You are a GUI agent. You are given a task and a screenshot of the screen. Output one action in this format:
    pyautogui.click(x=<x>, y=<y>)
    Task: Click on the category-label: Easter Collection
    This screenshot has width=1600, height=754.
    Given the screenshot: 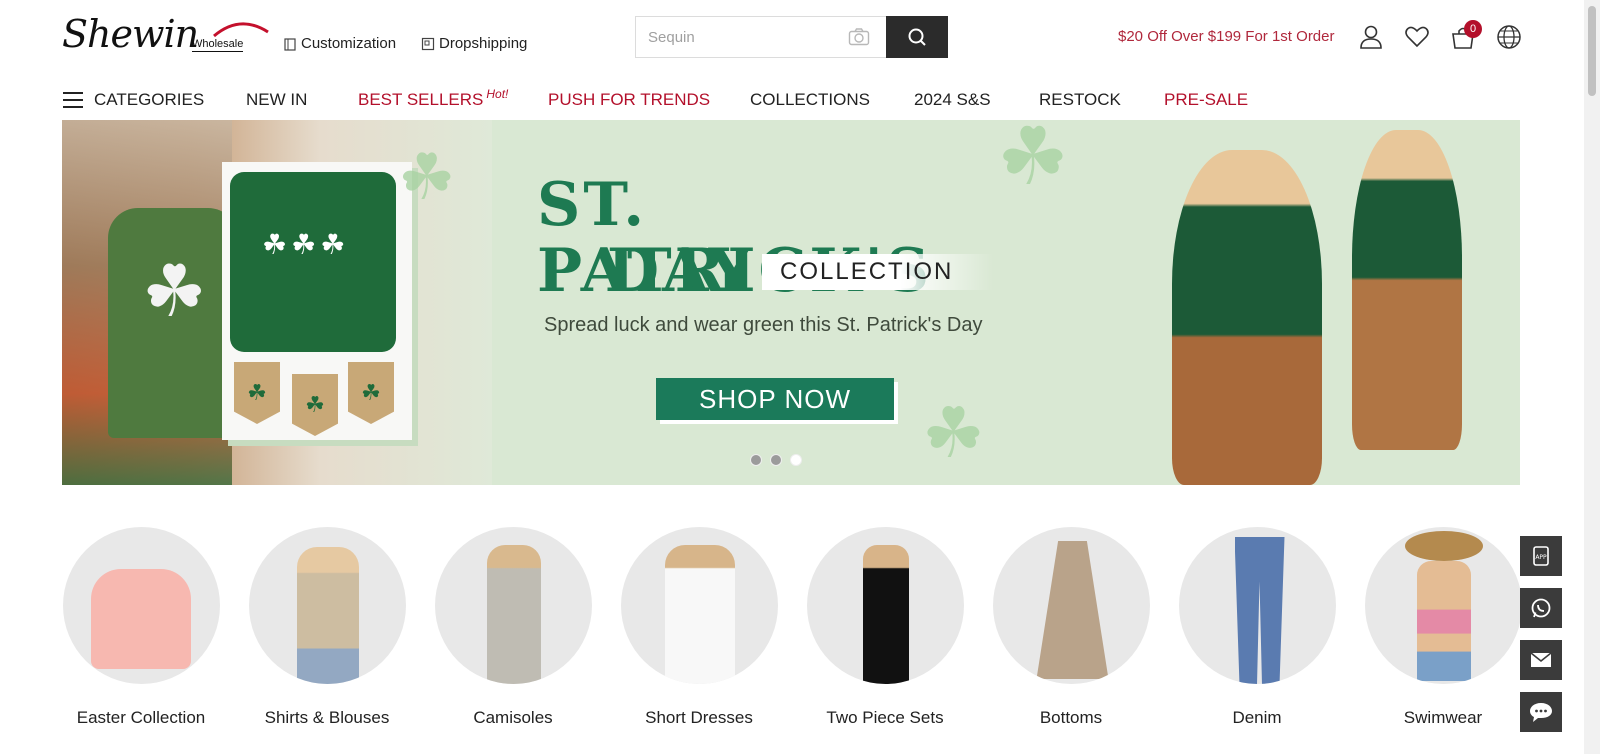 What is the action you would take?
    pyautogui.click(x=141, y=717)
    